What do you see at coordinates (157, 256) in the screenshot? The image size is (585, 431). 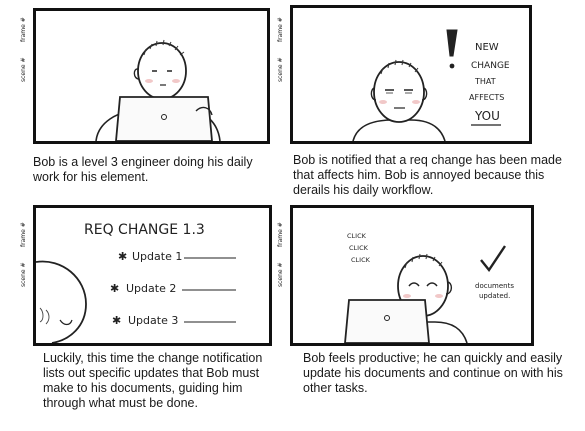 I see `update-1: Update 1` at bounding box center [157, 256].